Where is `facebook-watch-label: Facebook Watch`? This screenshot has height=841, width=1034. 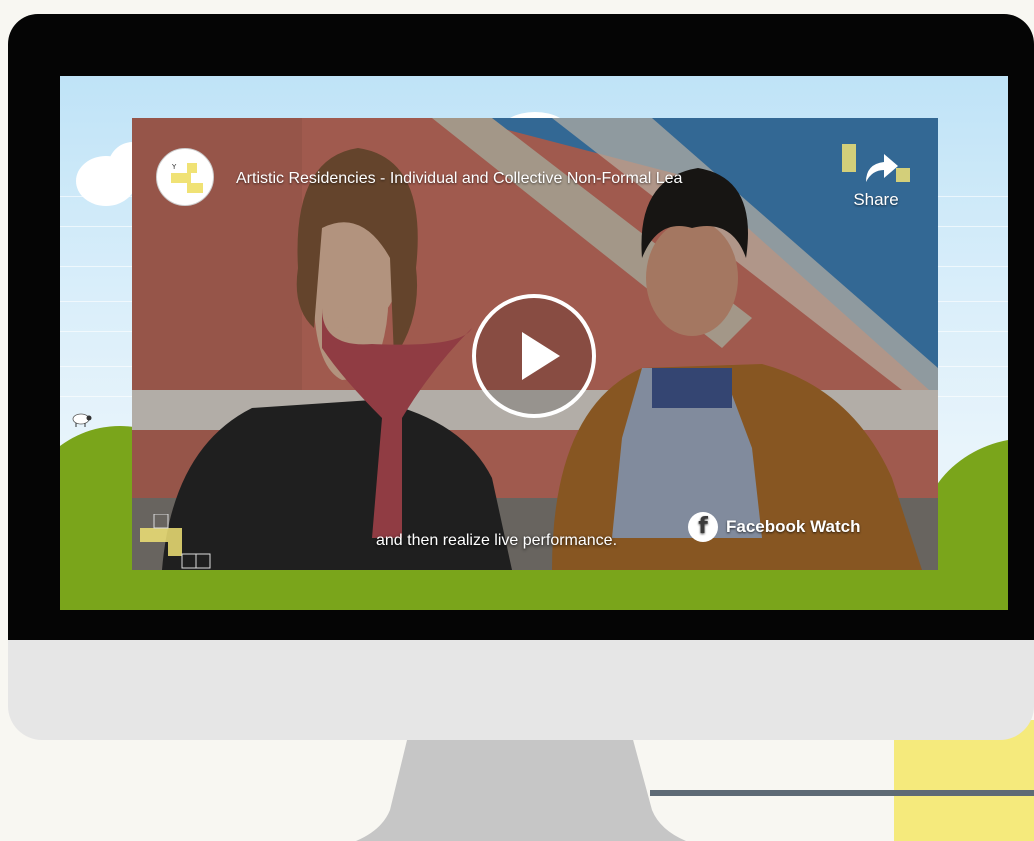 facebook-watch-label: Facebook Watch is located at coordinates (793, 526).